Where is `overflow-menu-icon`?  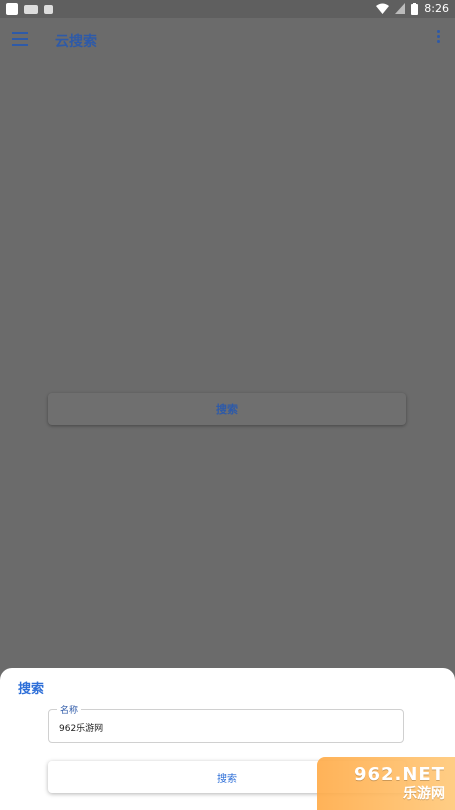 overflow-menu-icon is located at coordinates (439, 37).